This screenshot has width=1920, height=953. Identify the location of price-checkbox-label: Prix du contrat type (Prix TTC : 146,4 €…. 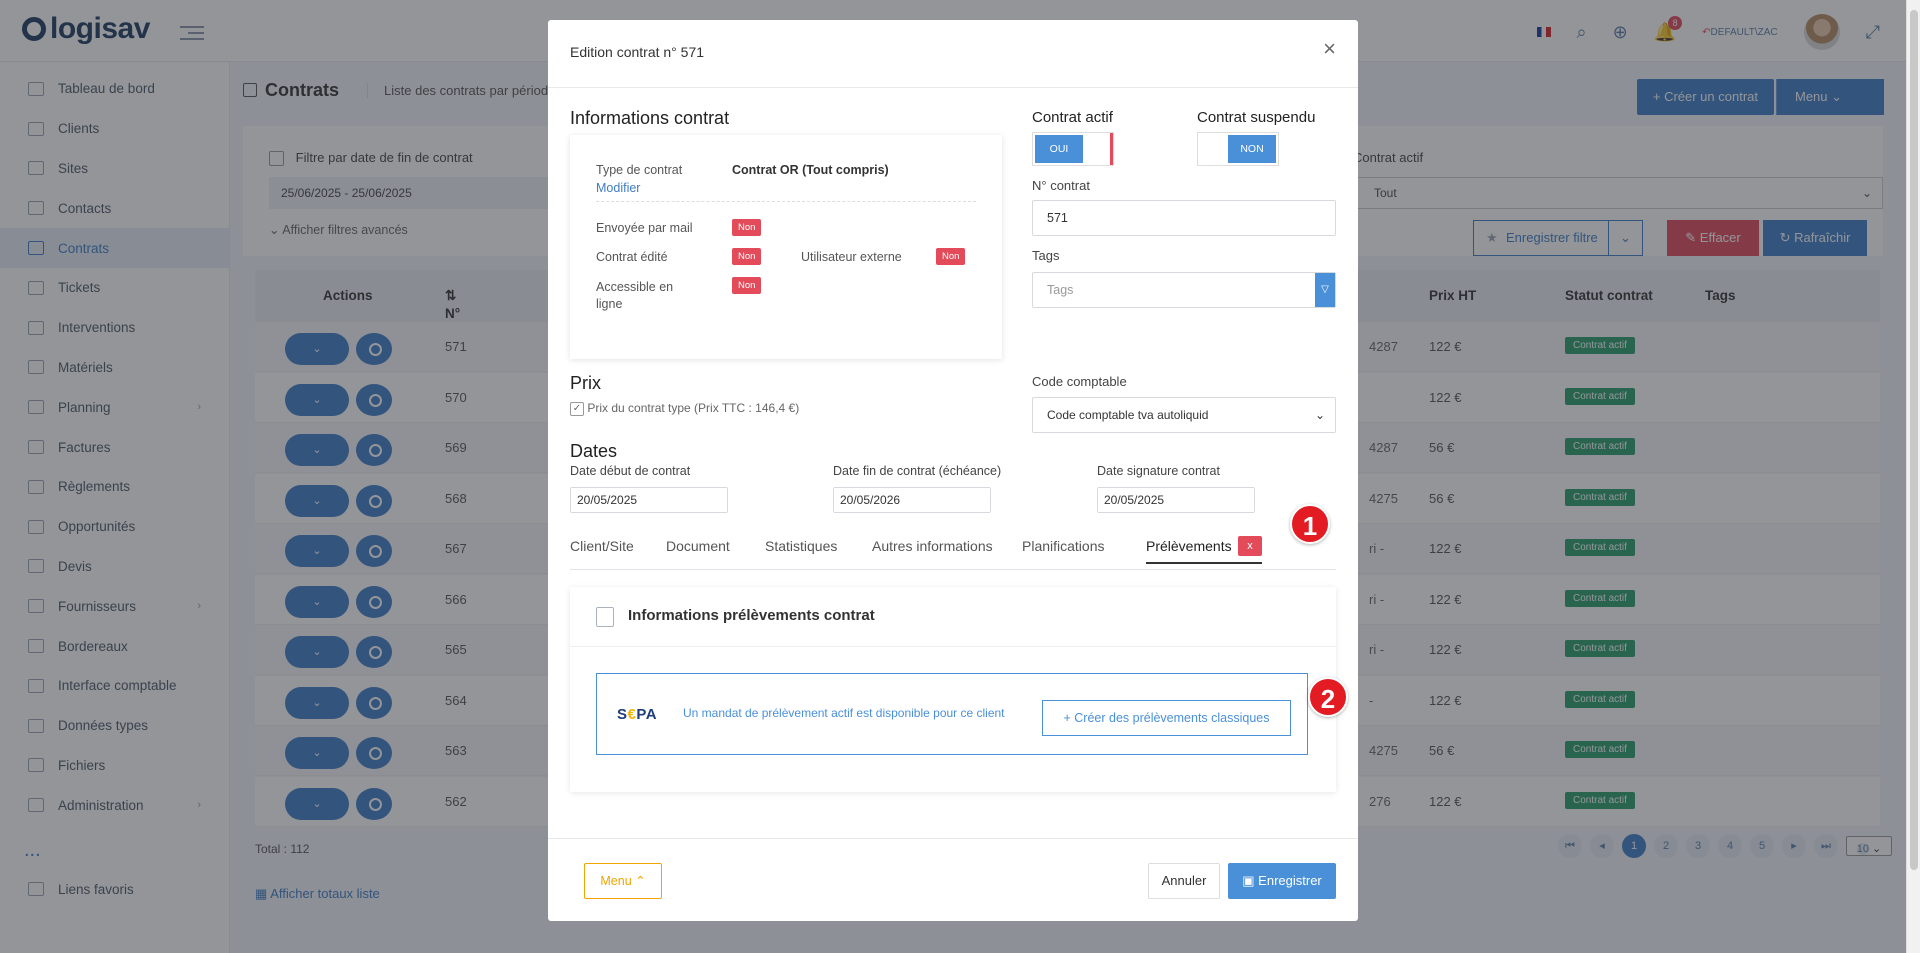
(693, 408).